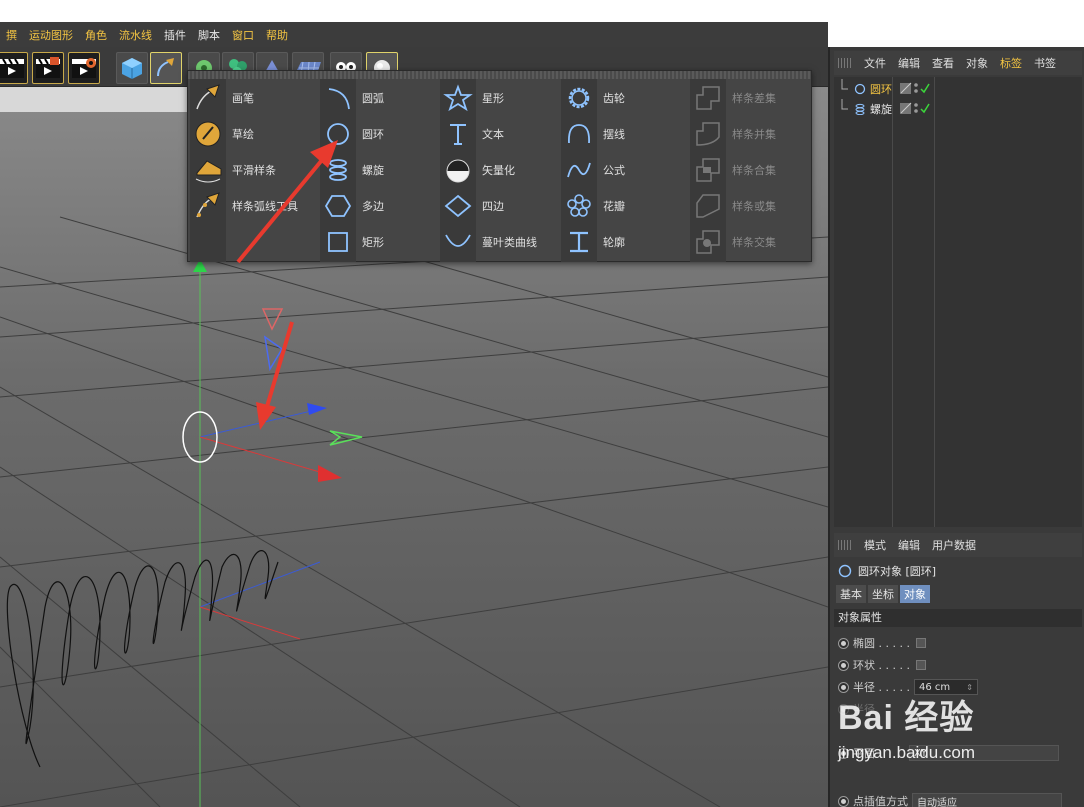 The width and height of the screenshot is (1084, 807). Describe the element at coordinates (614, 170) in the screenshot. I see `formula-label: 公式` at that location.